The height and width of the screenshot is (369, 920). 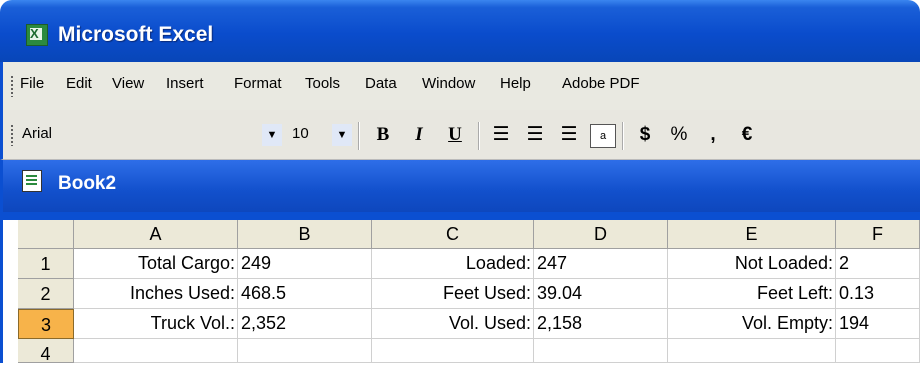 What do you see at coordinates (383, 135) in the screenshot?
I see `bold-button: B` at bounding box center [383, 135].